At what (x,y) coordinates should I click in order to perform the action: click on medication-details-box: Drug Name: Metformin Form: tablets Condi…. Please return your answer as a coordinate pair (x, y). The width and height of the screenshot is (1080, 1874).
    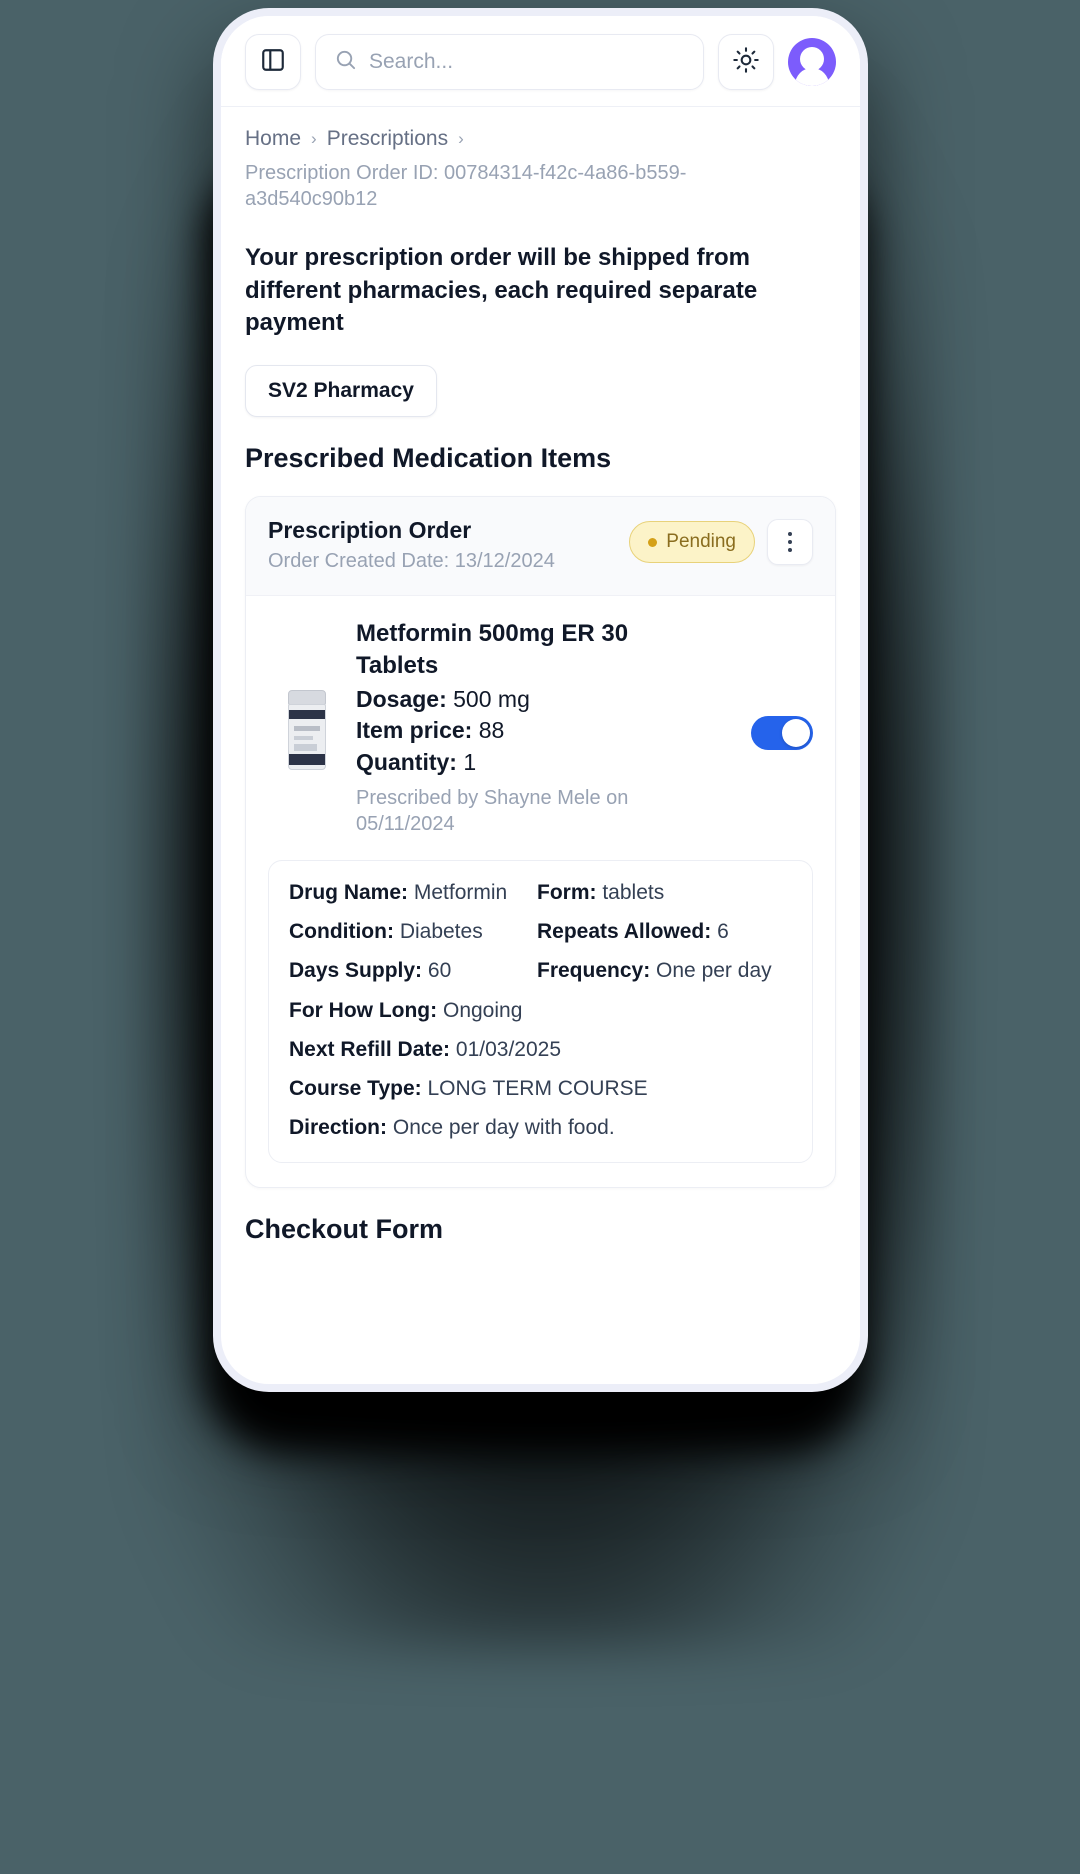
    Looking at the image, I should click on (540, 1011).